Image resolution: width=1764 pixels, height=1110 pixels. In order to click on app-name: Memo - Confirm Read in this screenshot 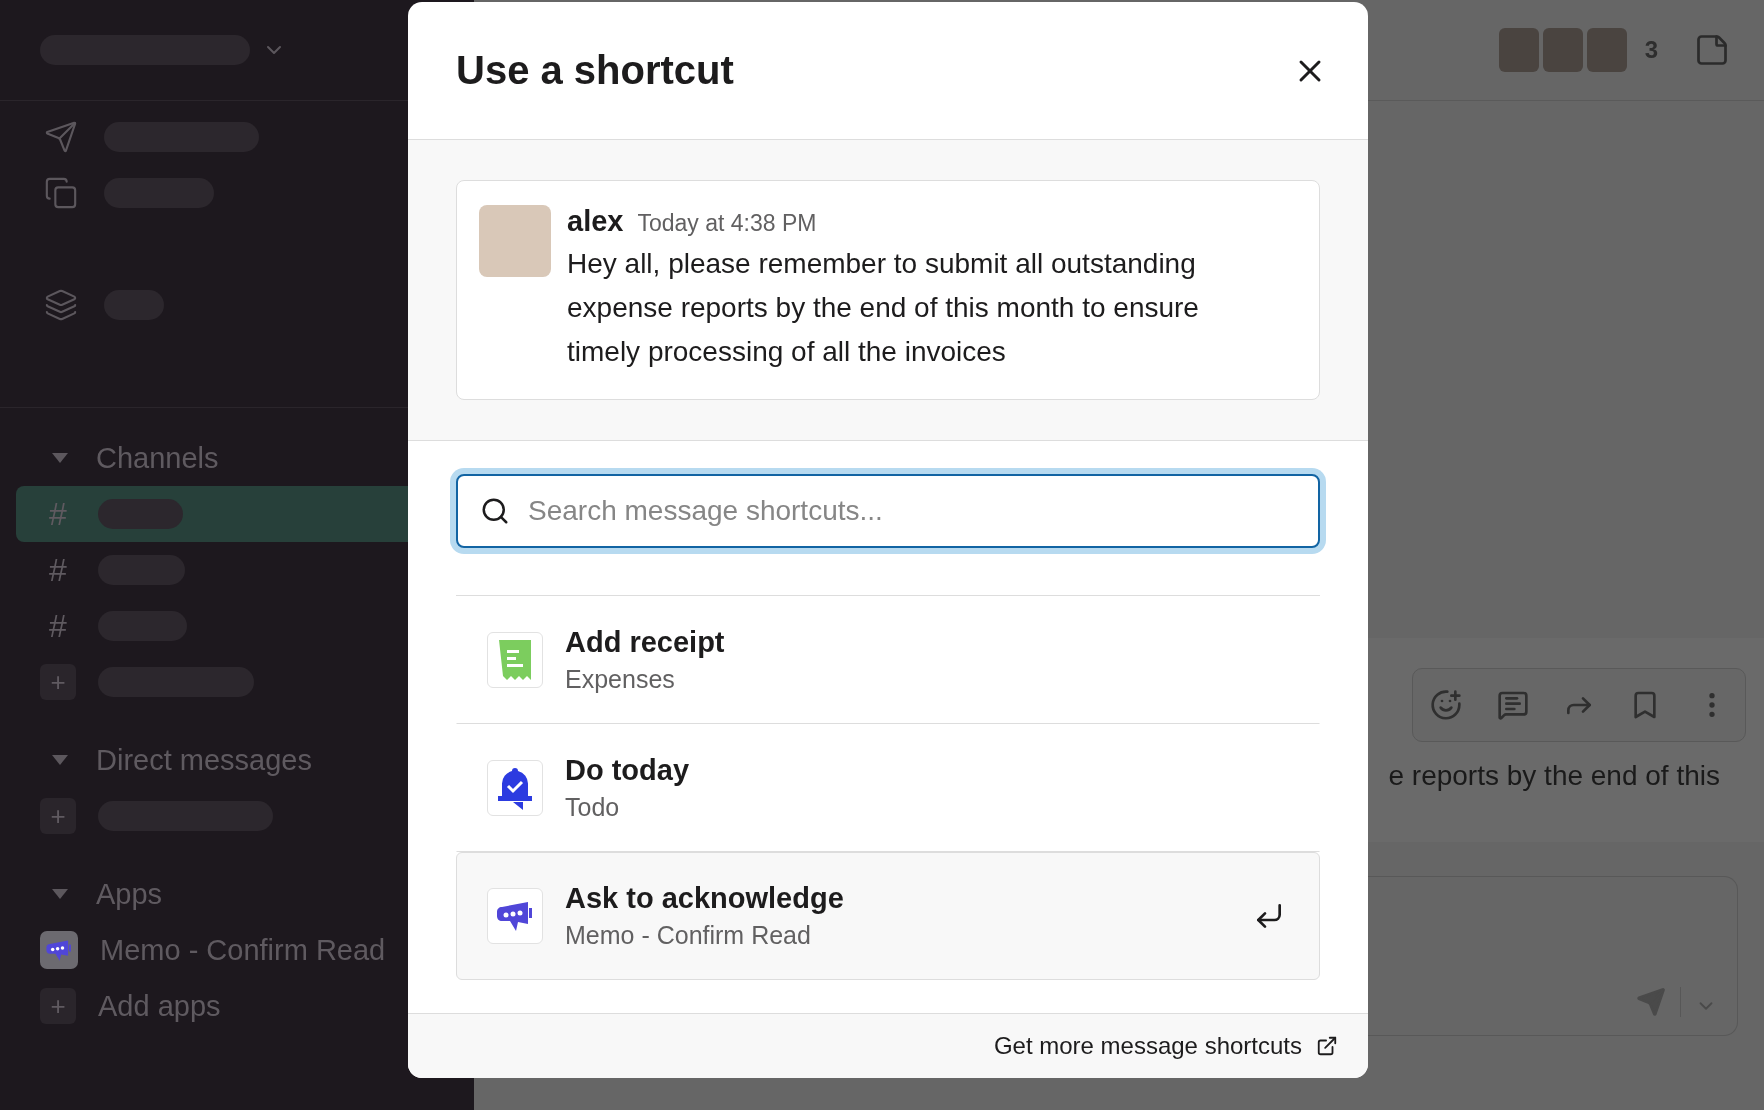, I will do `click(688, 935)`.